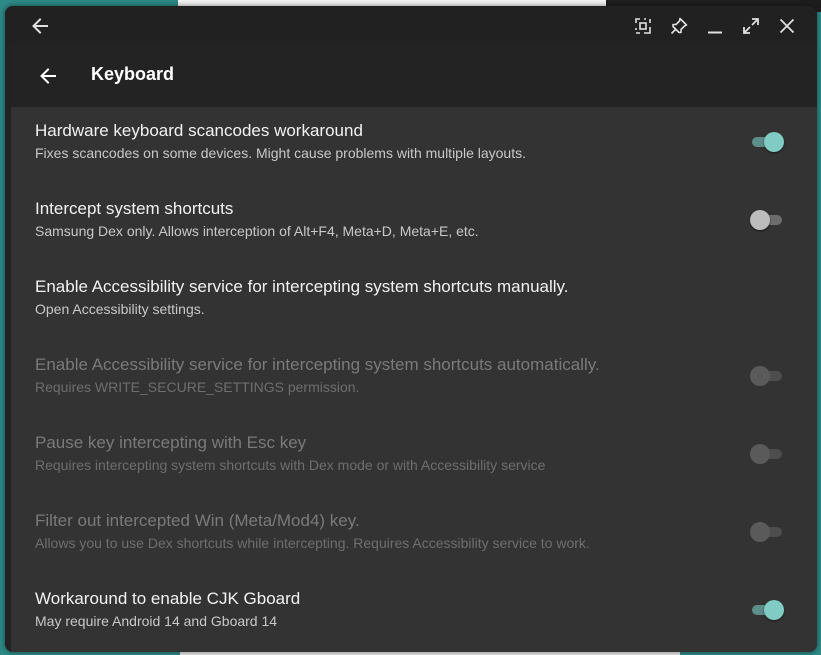 This screenshot has width=821, height=655. I want to click on filter-win-key-switch, so click(767, 532).